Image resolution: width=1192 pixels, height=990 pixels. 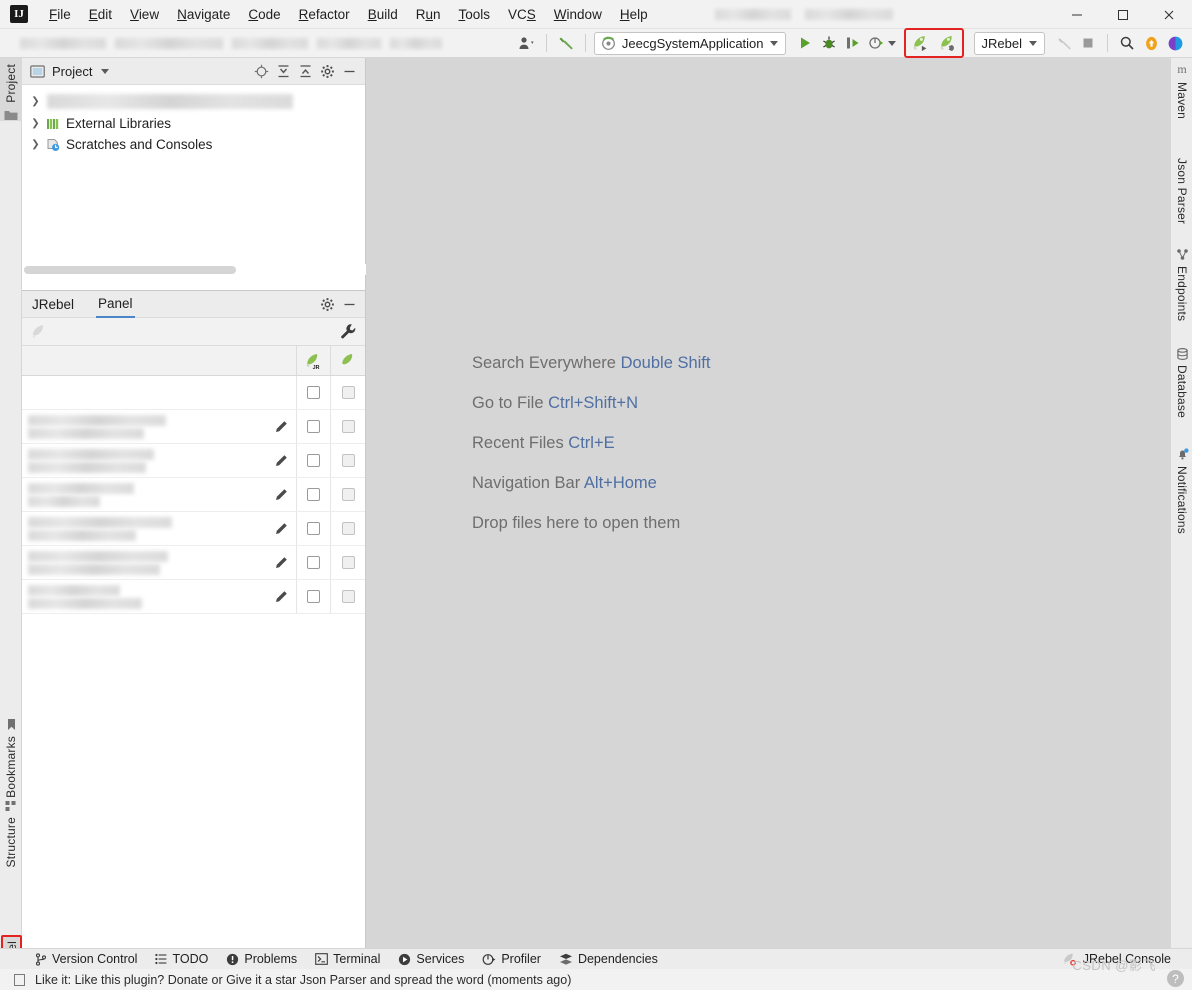 What do you see at coordinates (305, 71) in the screenshot?
I see `collapse-all-icon` at bounding box center [305, 71].